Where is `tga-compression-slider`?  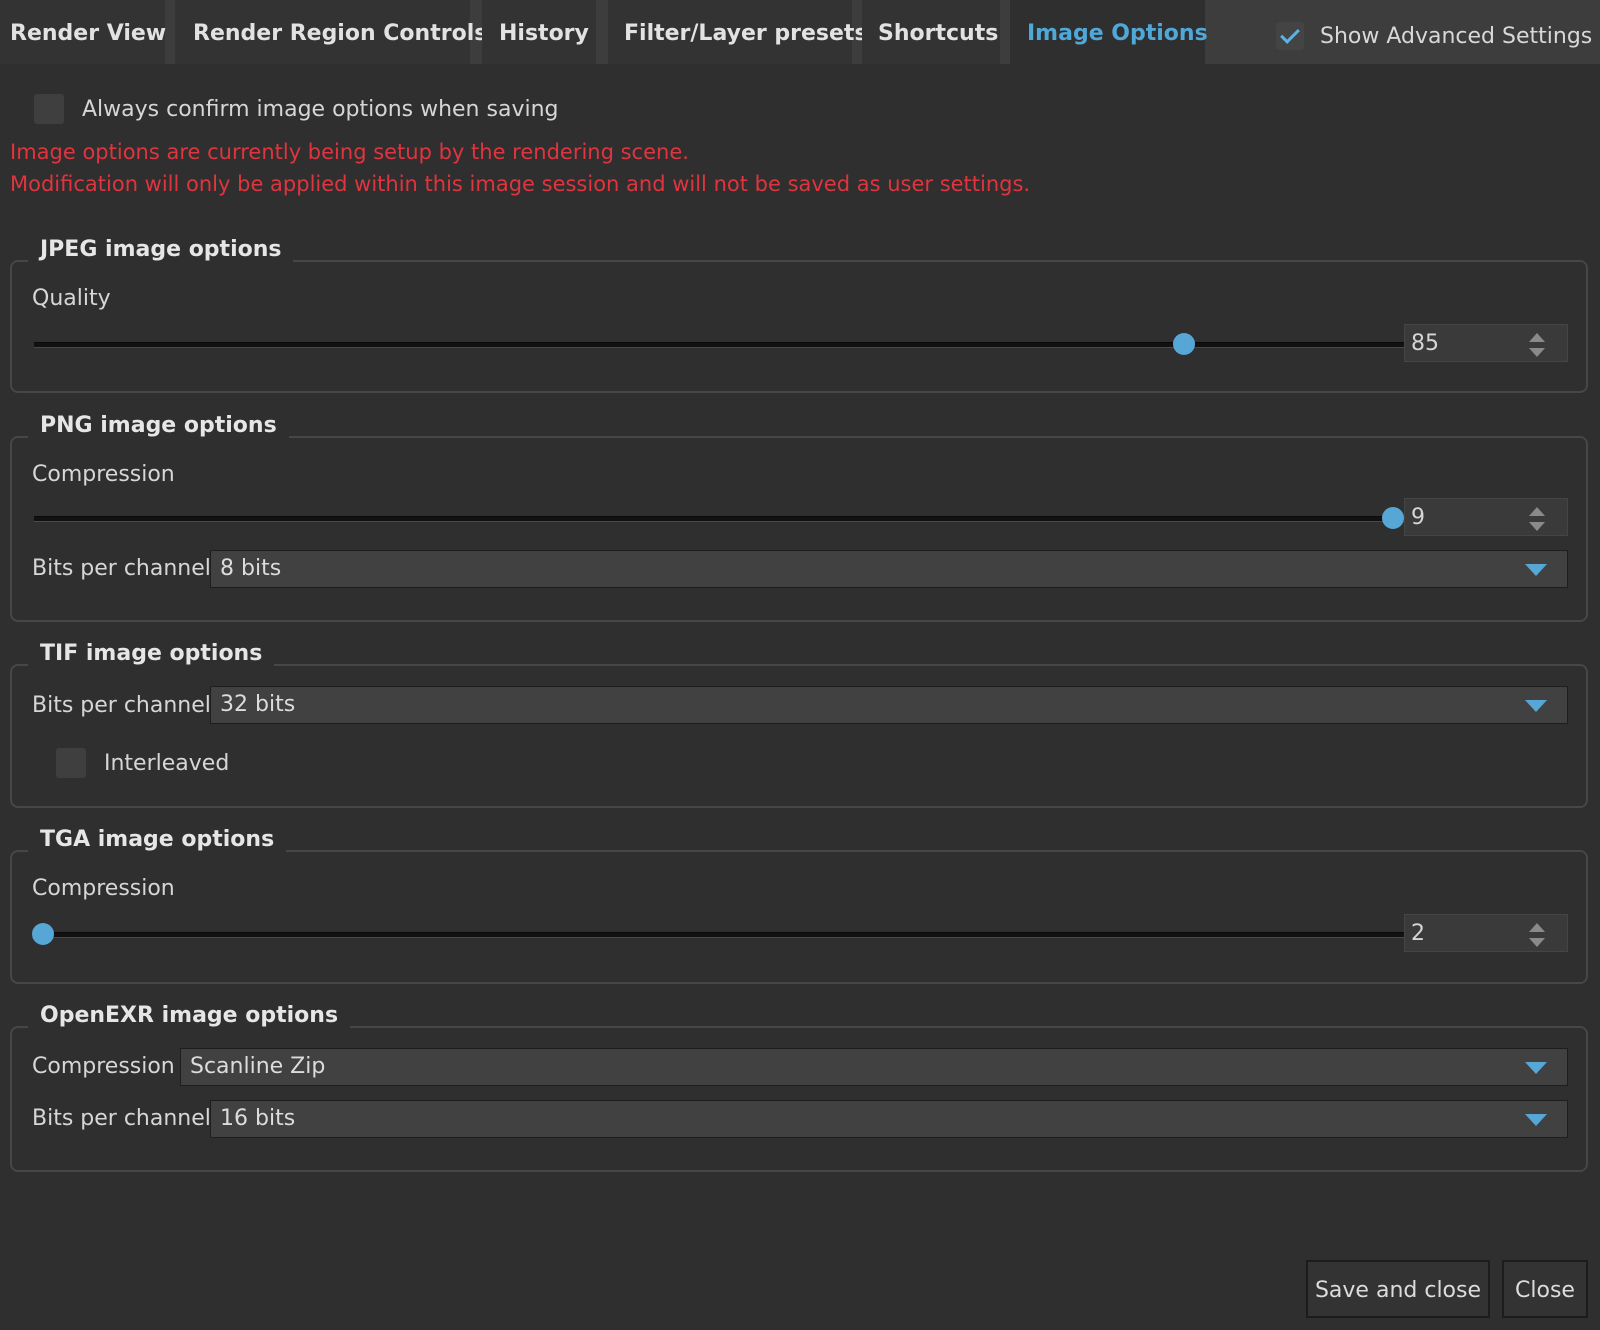
tga-compression-slider is located at coordinates (718, 934).